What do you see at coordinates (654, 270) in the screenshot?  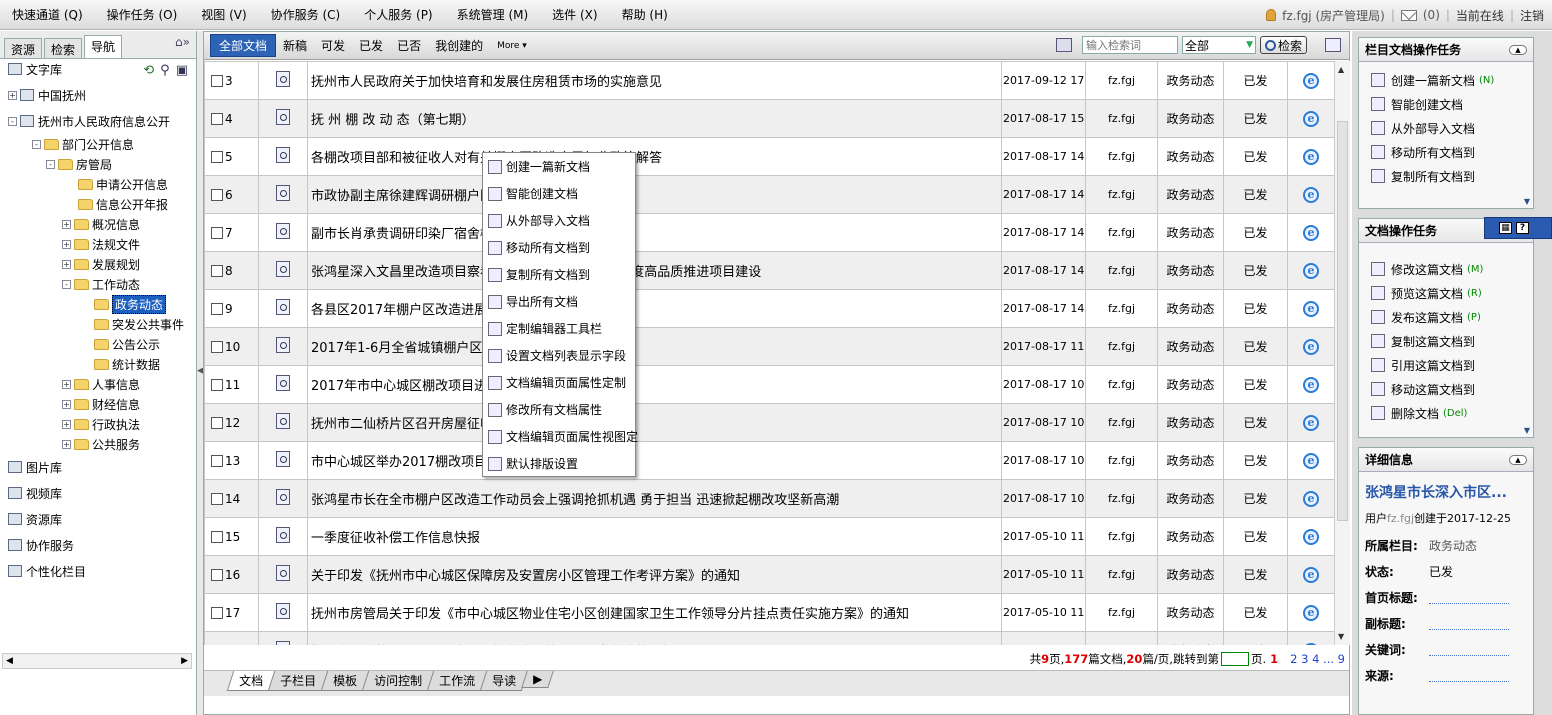 I see `document-title: 张鸿星深入文昌里改造项目察看 强化主动性责任感 高速度高品质推进项目建设` at bounding box center [654, 270].